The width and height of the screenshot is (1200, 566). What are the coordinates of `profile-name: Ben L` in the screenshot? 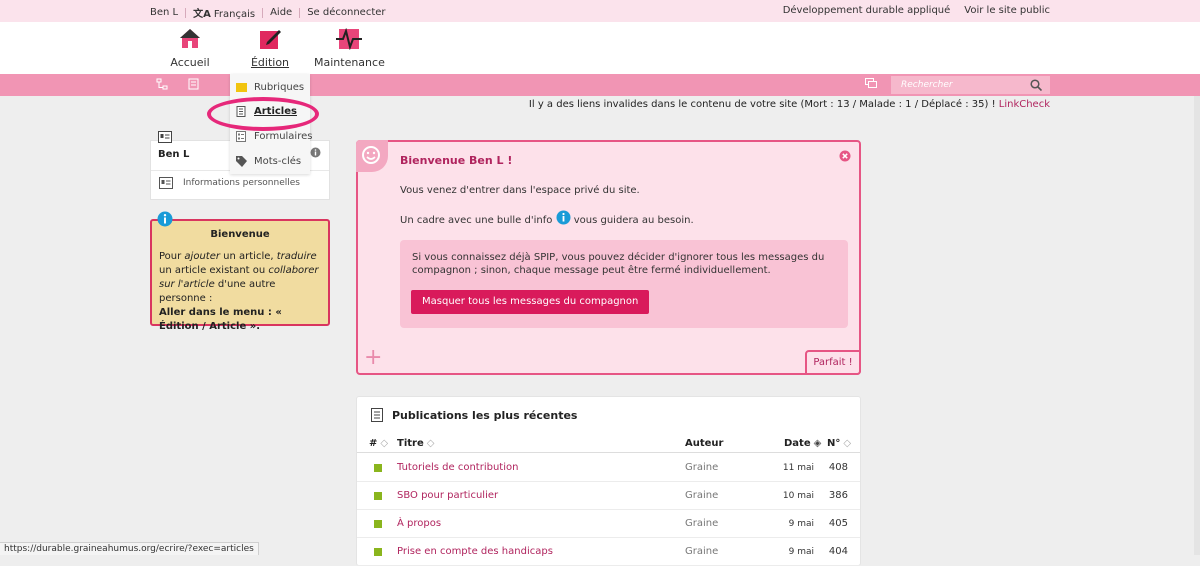 It's located at (174, 154).